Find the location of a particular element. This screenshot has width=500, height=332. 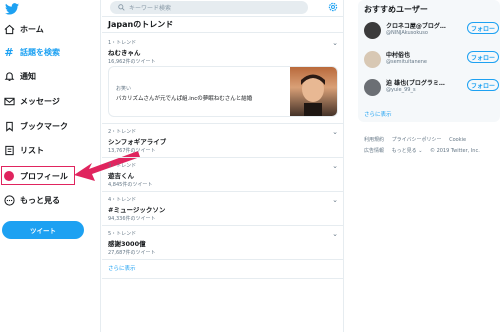

nav-profile-label: プロフィール is located at coordinates (44, 176).